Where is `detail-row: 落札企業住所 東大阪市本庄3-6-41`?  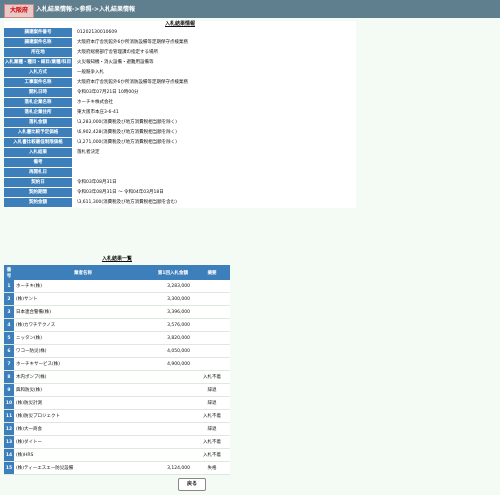
detail-row: 落札企業住所 東大阪市本庄3-6-41 is located at coordinates (180, 112).